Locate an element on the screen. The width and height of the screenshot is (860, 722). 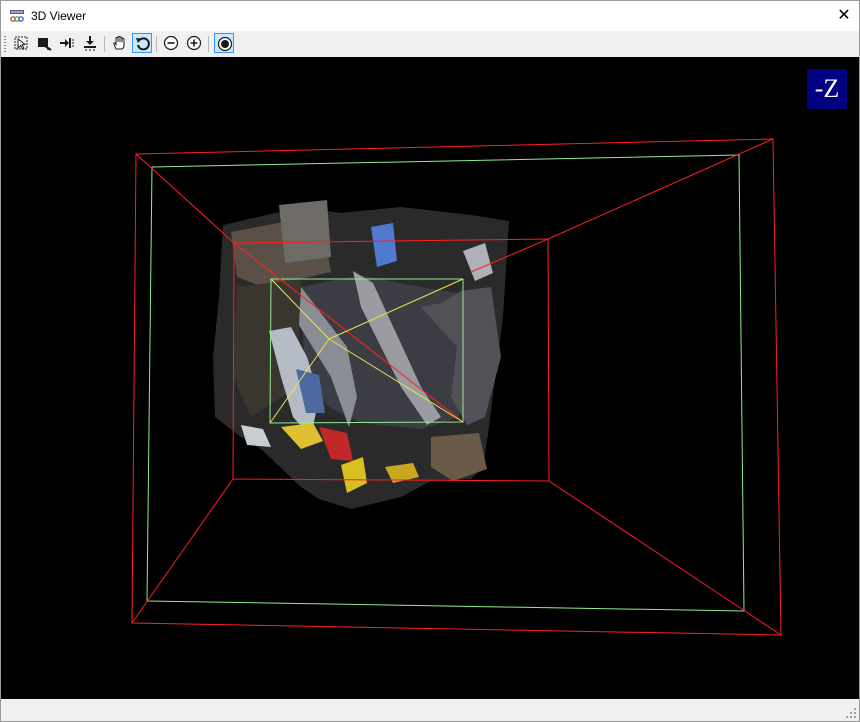
record-icon is located at coordinates (225, 44).